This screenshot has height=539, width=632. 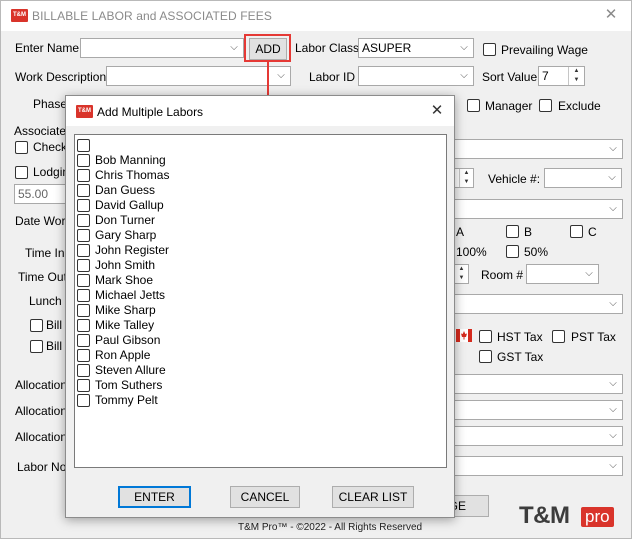 What do you see at coordinates (485, 336) in the screenshot?
I see `hst-checkbox` at bounding box center [485, 336].